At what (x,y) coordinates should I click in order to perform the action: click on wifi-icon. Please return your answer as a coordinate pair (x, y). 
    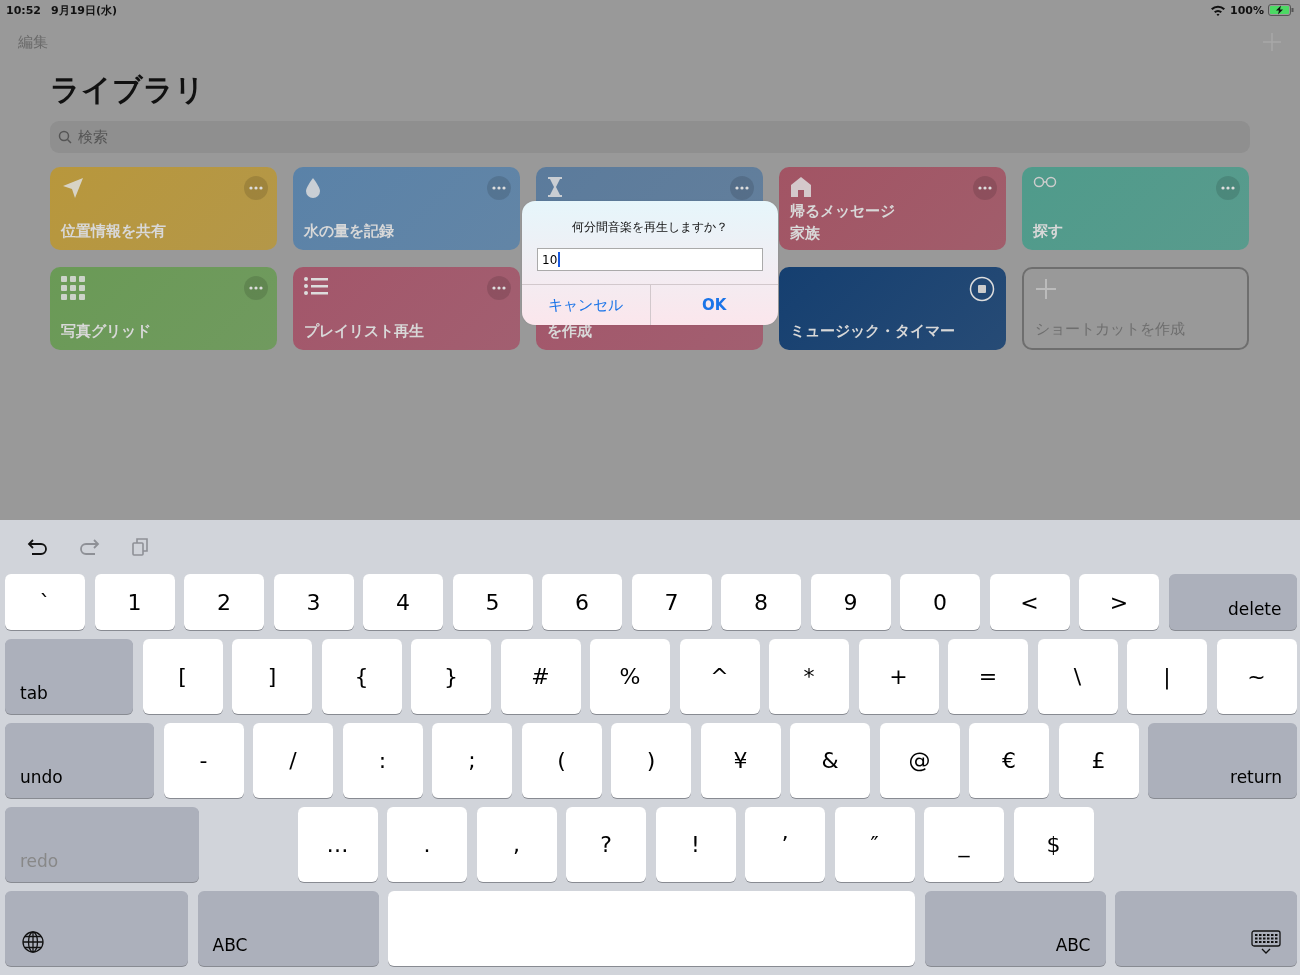
    Looking at the image, I should click on (1218, 10).